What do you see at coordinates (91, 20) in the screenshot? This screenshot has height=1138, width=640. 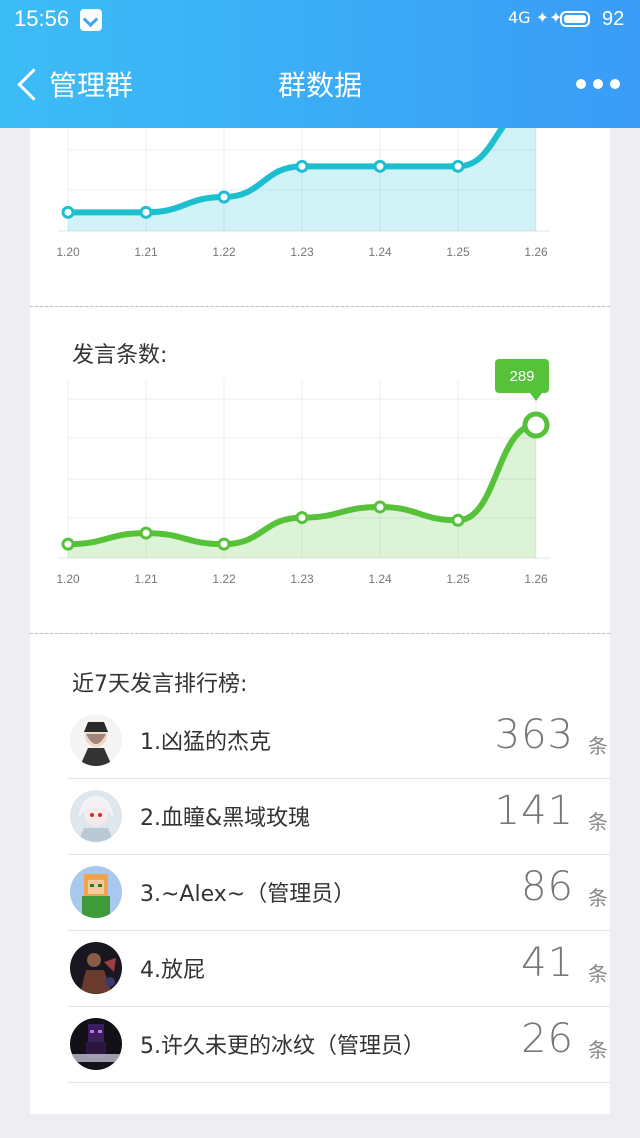 I see `notification-icon` at bounding box center [91, 20].